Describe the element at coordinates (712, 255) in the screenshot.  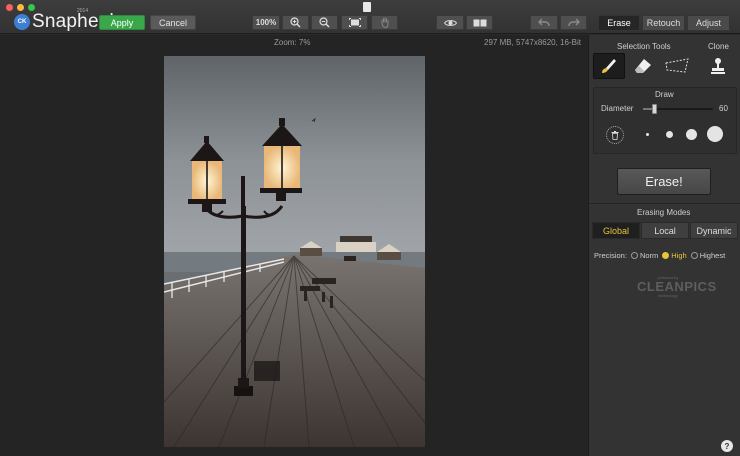
I see `precision-highest-label: Highest` at that location.